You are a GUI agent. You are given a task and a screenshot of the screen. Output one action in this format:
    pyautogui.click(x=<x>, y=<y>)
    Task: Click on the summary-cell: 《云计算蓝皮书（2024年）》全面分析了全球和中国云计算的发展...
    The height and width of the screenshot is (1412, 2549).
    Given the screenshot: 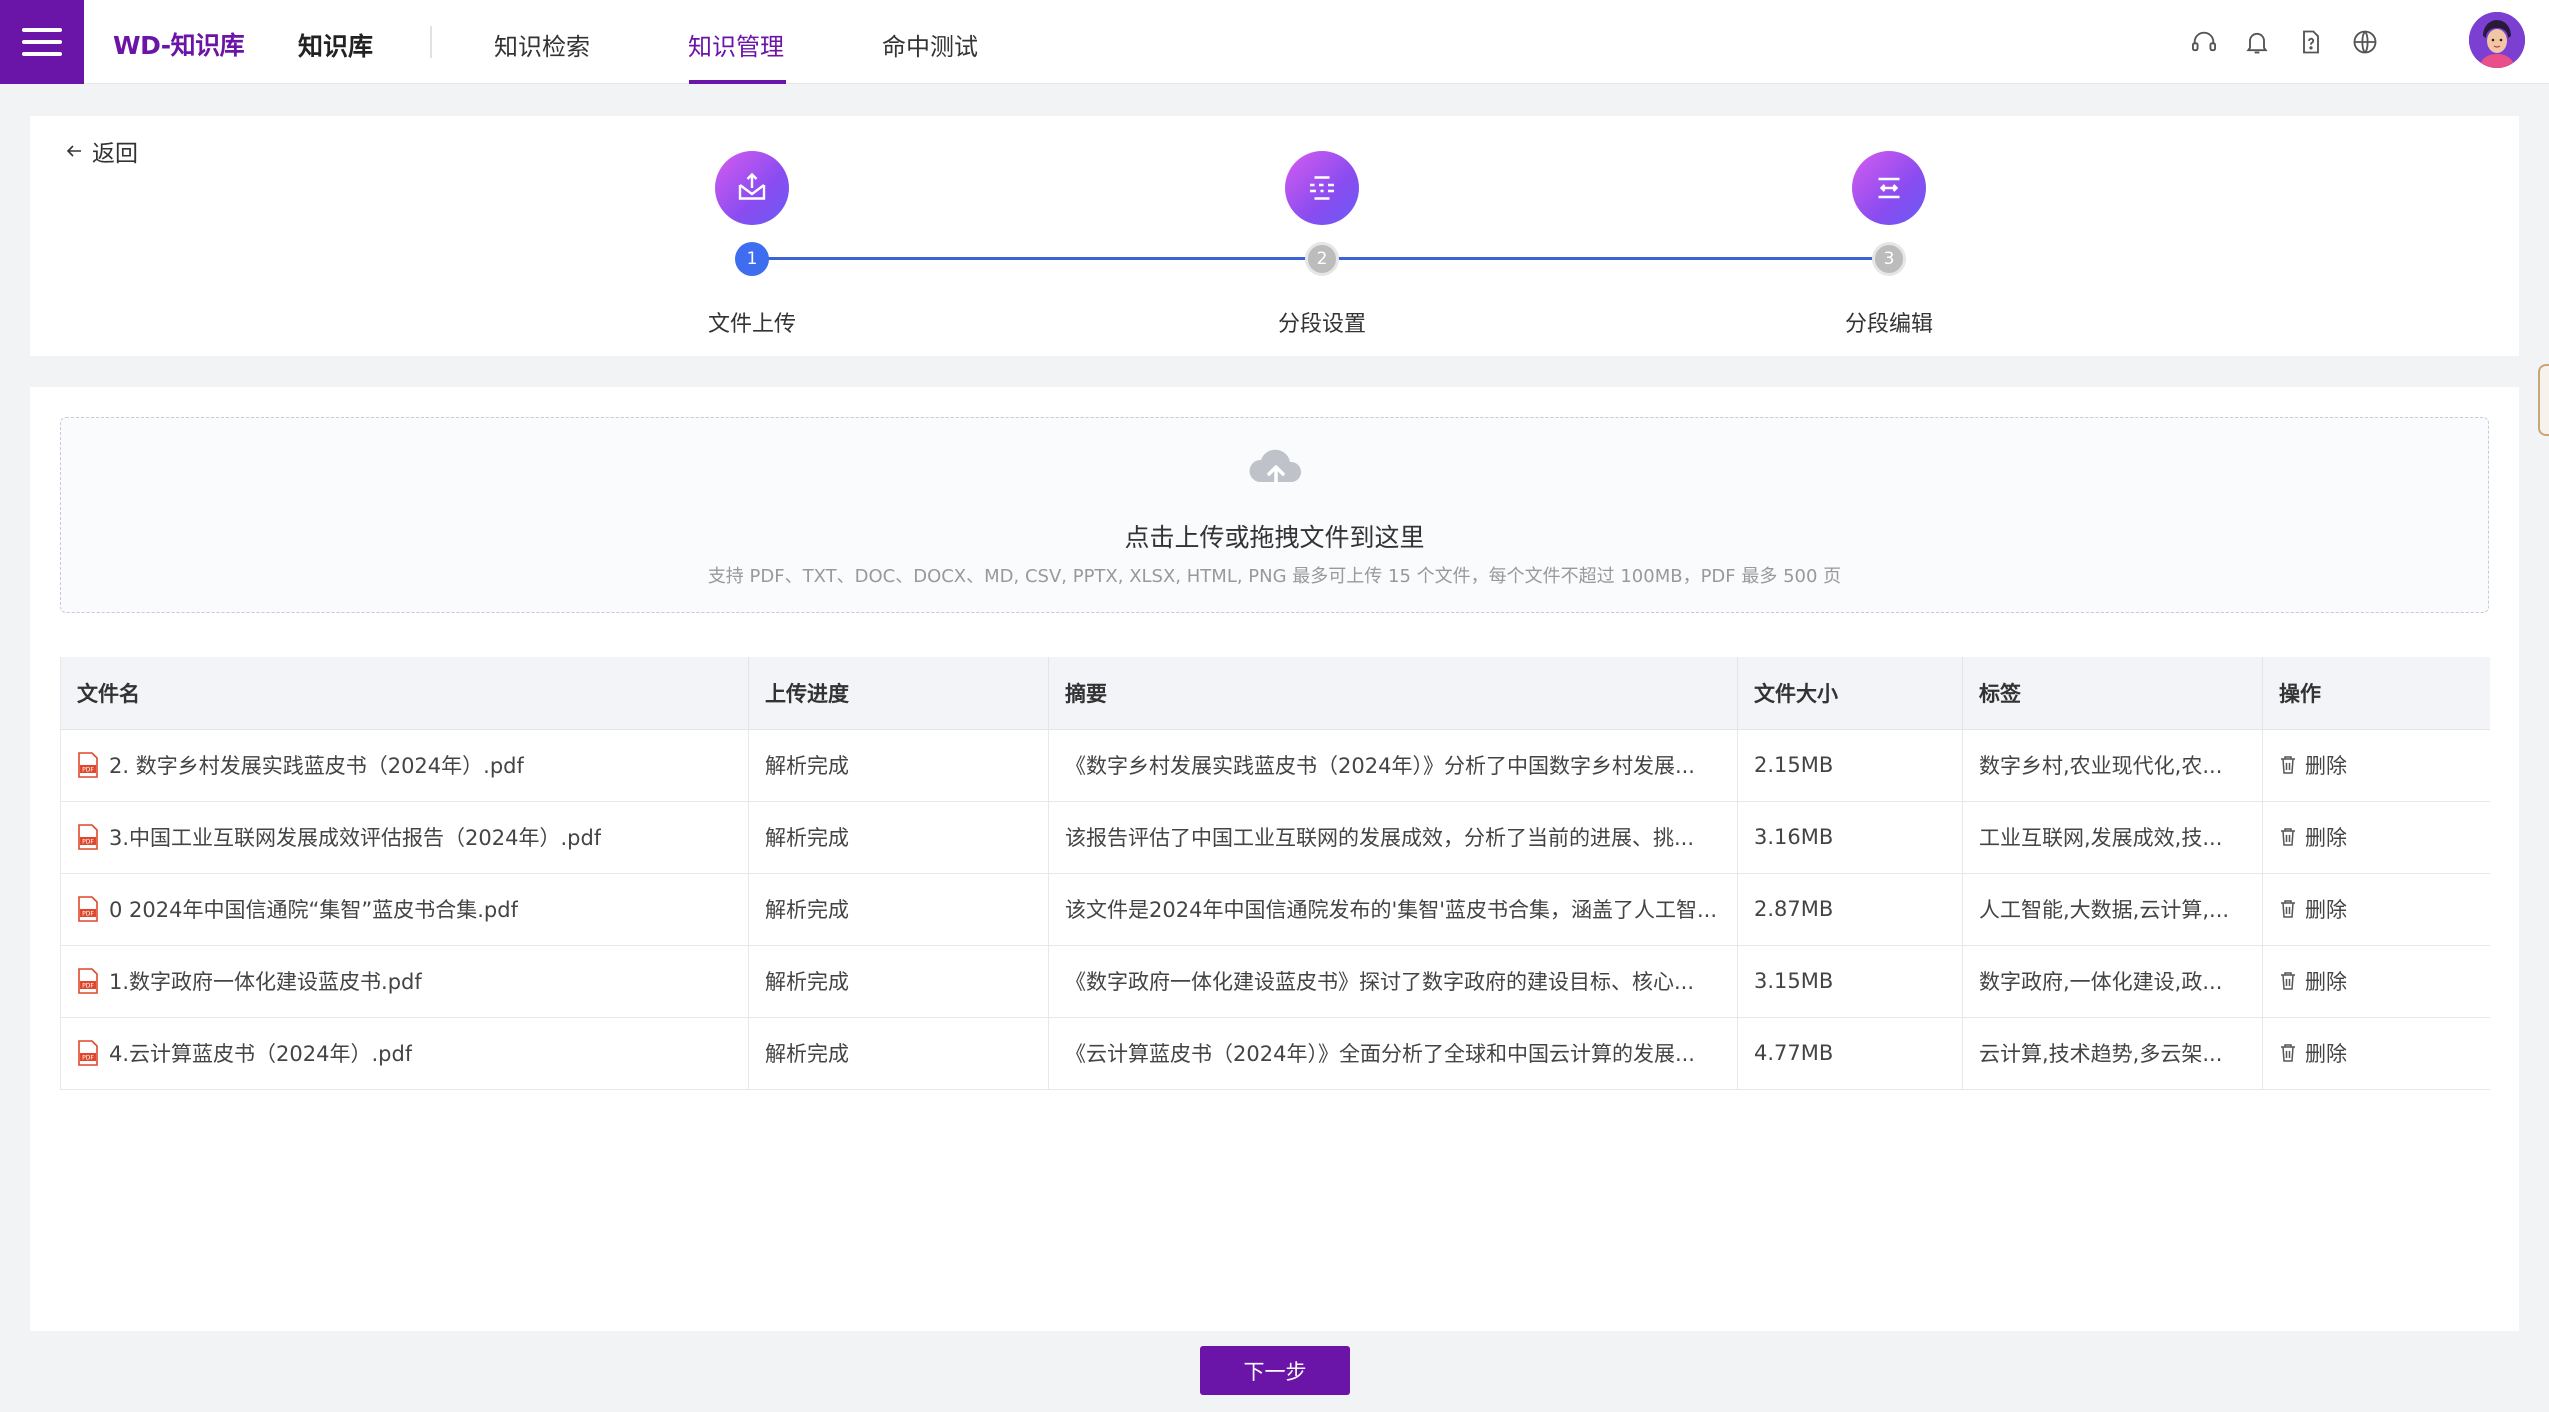 What is the action you would take?
    pyautogui.click(x=1393, y=1053)
    